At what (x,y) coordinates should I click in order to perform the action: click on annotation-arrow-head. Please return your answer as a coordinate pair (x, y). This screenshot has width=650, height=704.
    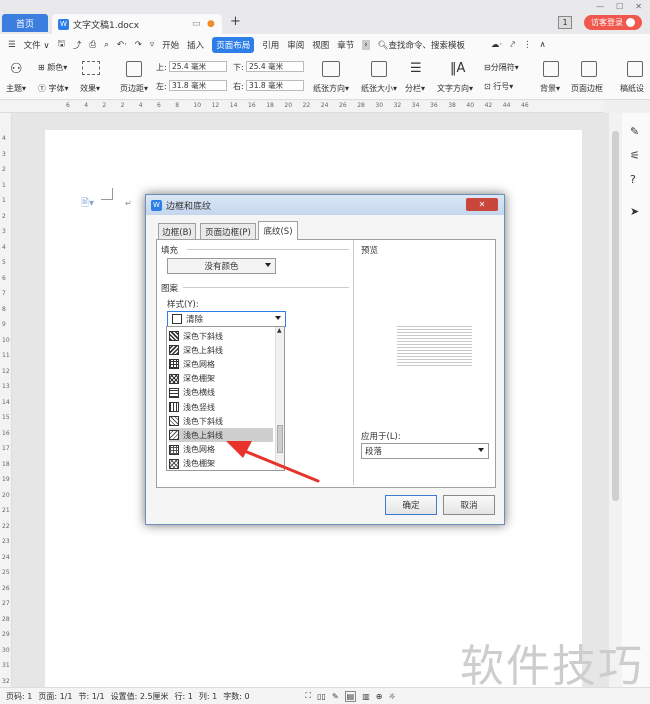
    Looking at the image, I should click on (239, 449).